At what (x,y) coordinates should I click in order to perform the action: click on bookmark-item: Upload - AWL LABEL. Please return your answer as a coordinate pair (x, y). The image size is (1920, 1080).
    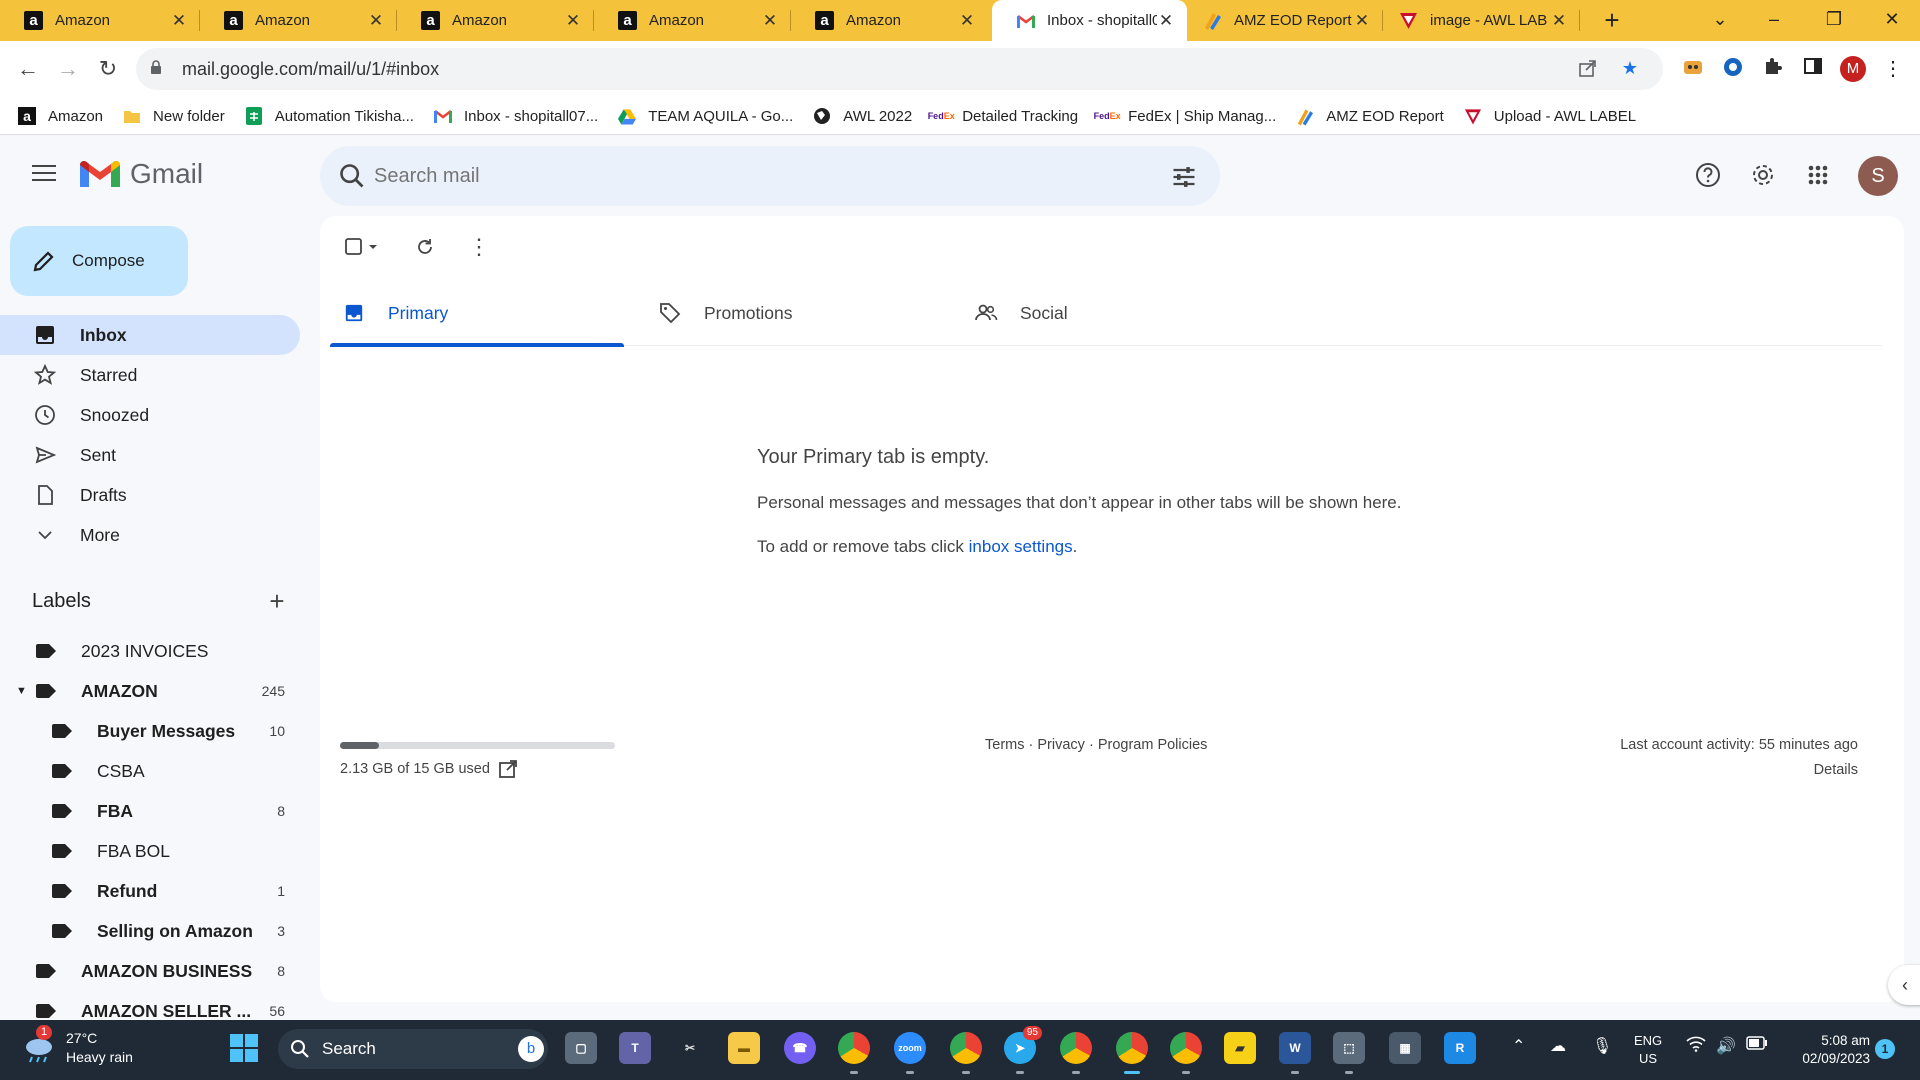
    Looking at the image, I should click on (1550, 116).